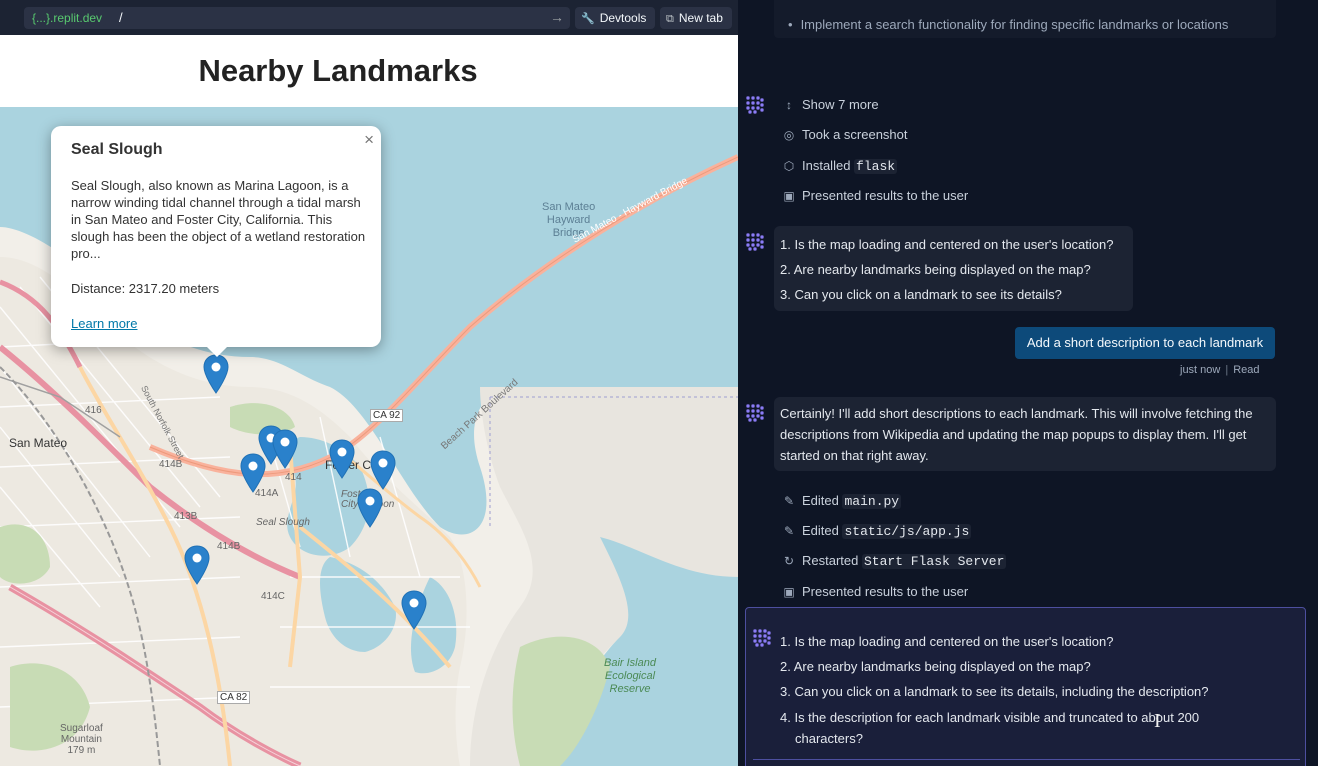 The width and height of the screenshot is (1318, 766). I want to click on show-more-icon: ↕, so click(789, 105).